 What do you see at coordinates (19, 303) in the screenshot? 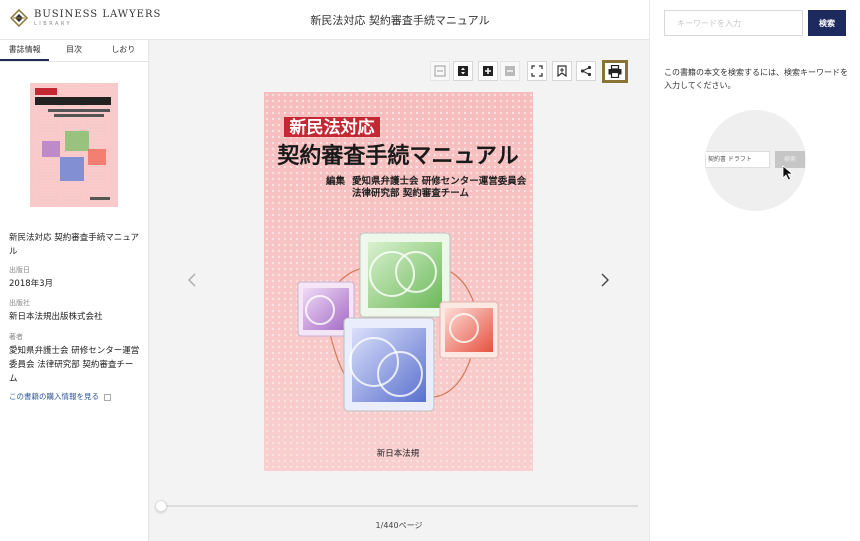
I see `publisher-label: 出版社` at bounding box center [19, 303].